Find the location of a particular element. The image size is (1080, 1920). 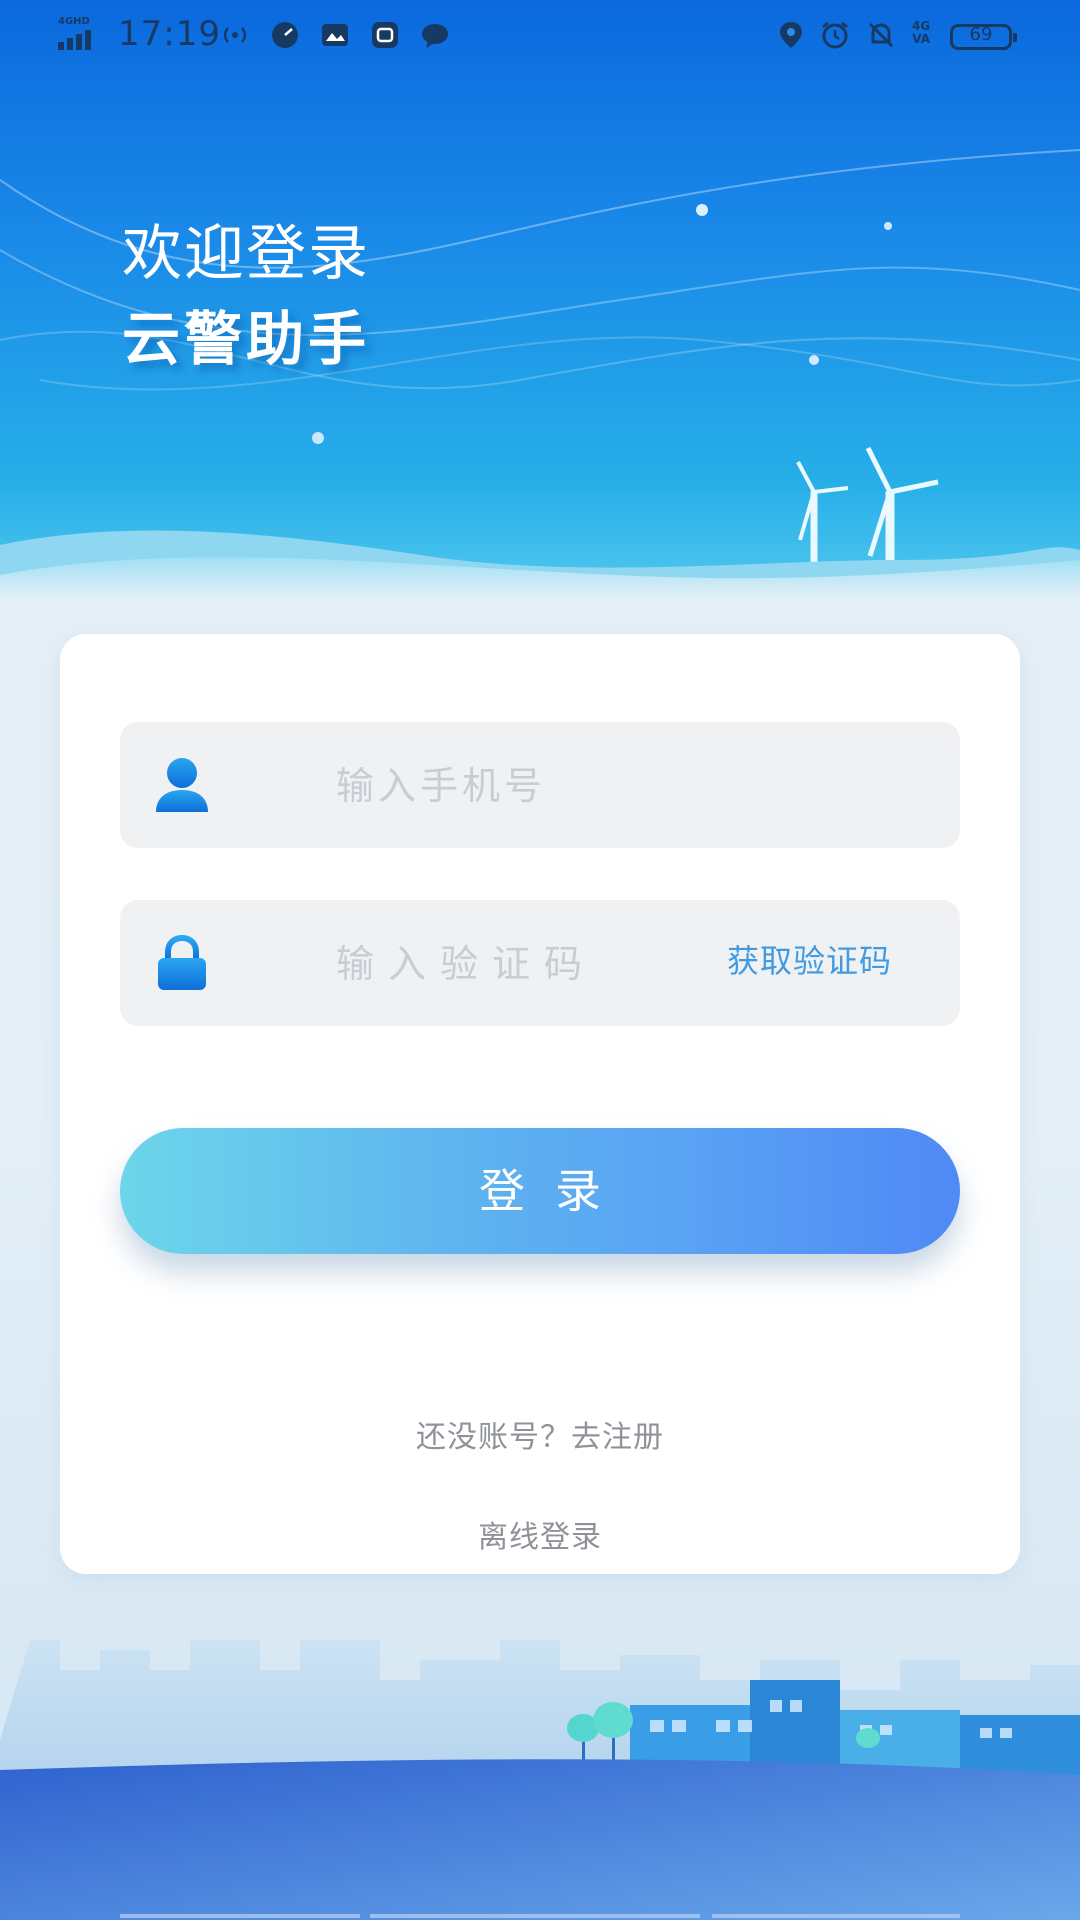

lte-indicator: 4G VA is located at coordinates (921, 33).